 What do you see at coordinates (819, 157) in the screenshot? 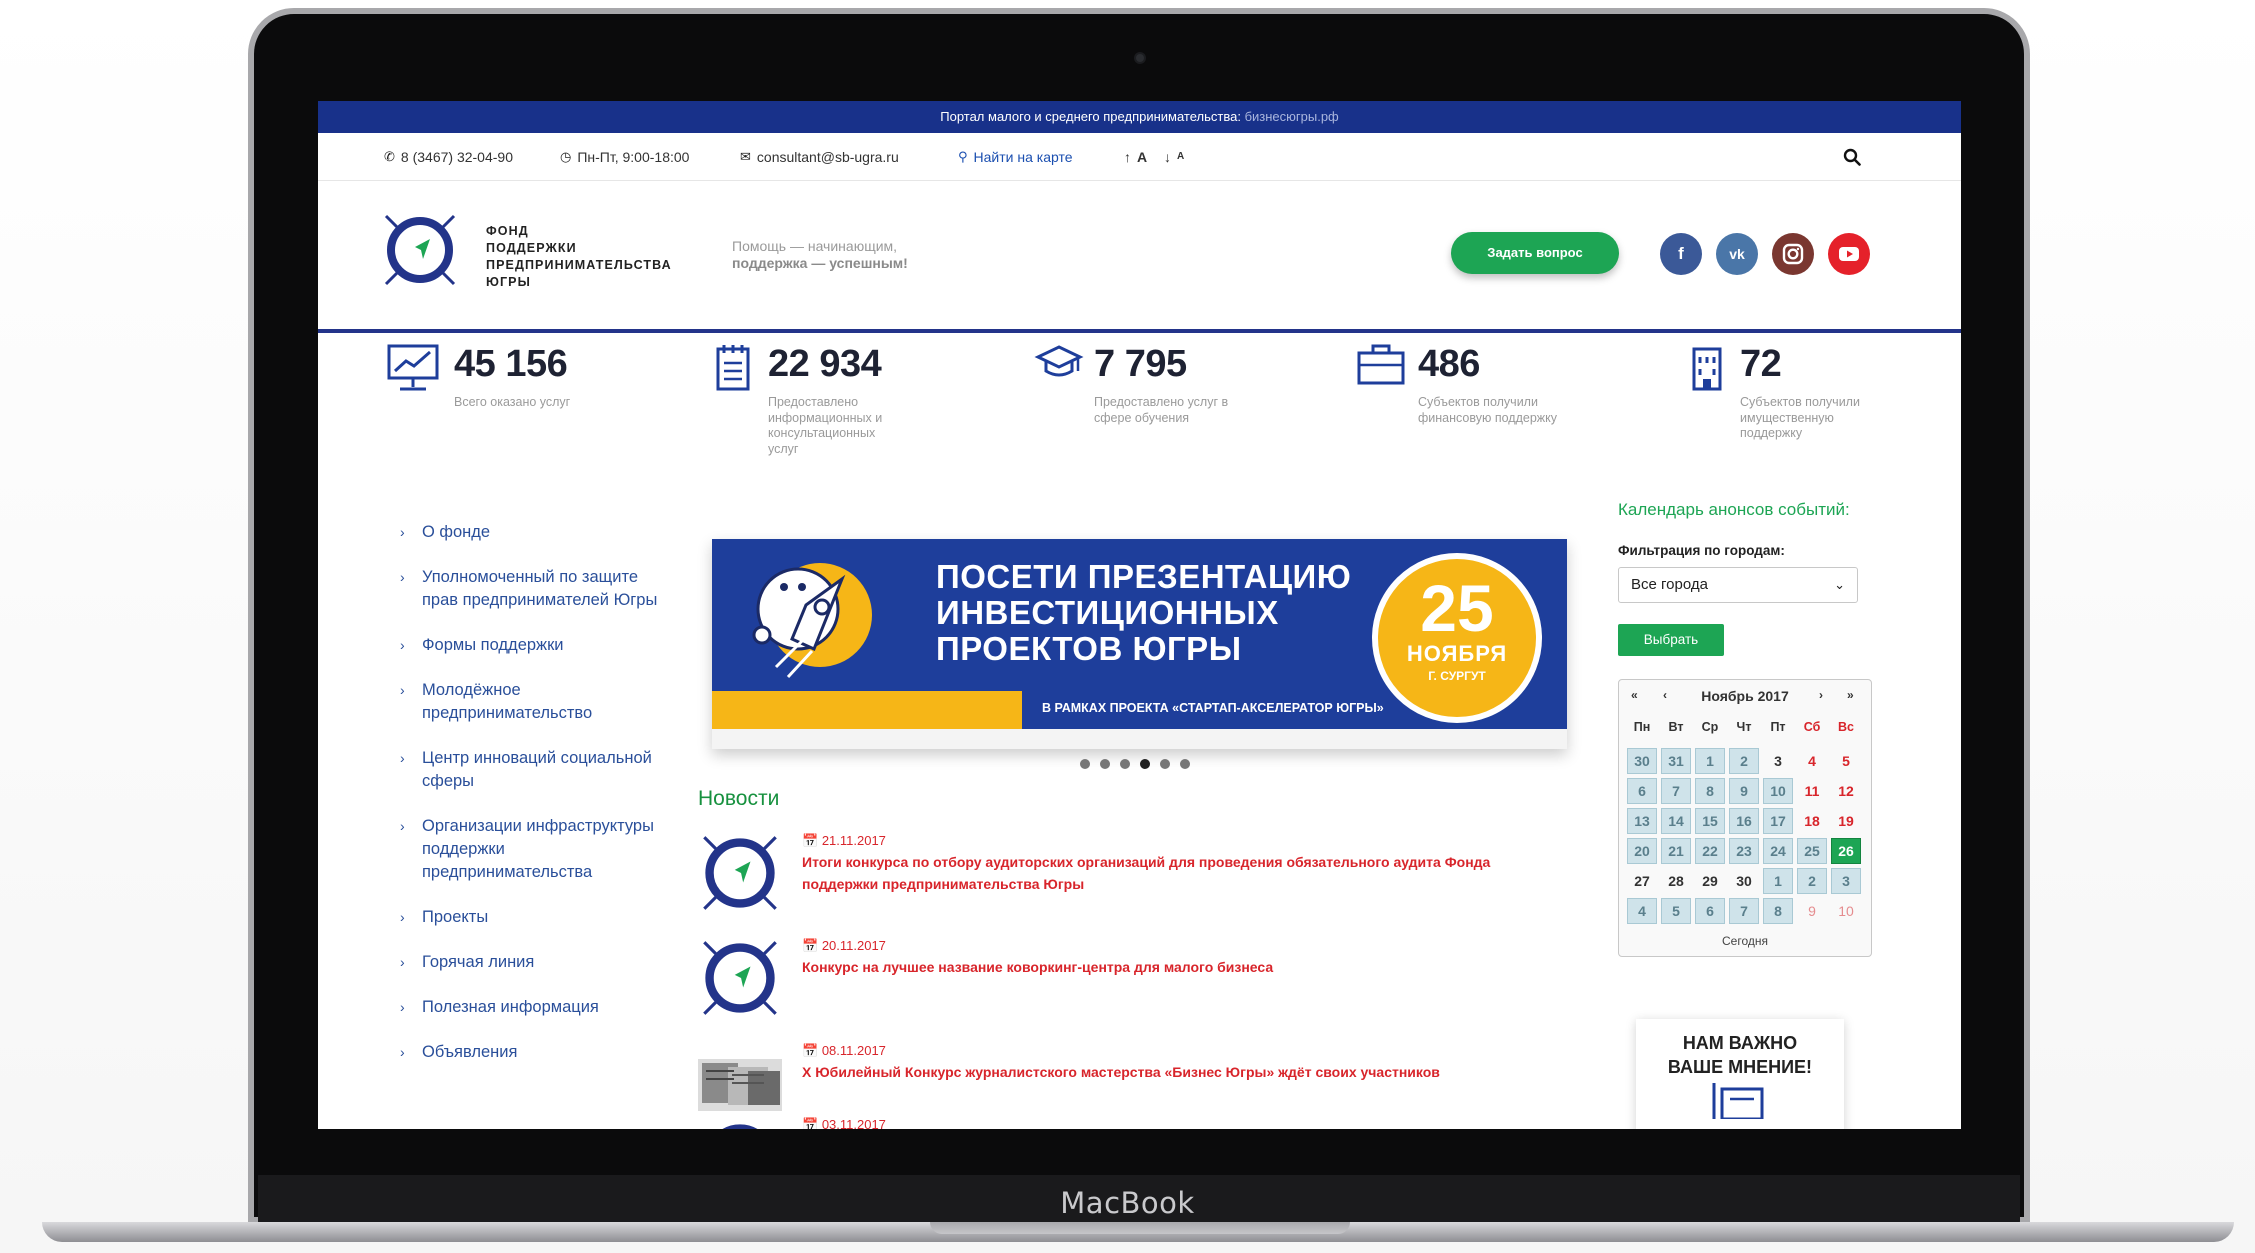
I see `email-contact: ✉ consultant@sb-ugra.ru` at bounding box center [819, 157].